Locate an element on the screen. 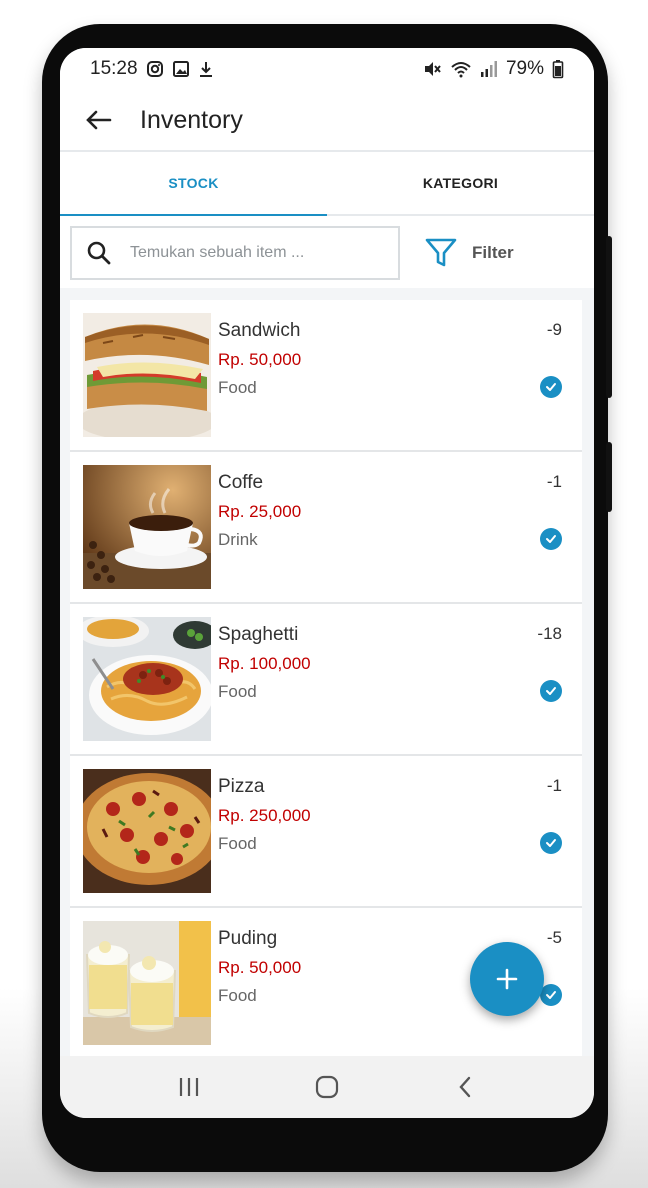  plus-icon is located at coordinates (507, 979).